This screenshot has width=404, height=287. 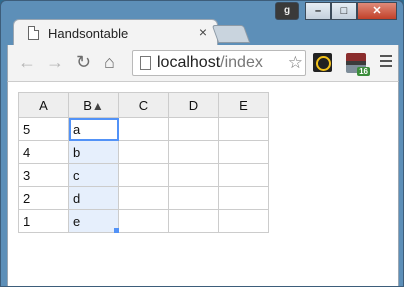 I want to click on table-cell: 4, so click(x=43, y=152).